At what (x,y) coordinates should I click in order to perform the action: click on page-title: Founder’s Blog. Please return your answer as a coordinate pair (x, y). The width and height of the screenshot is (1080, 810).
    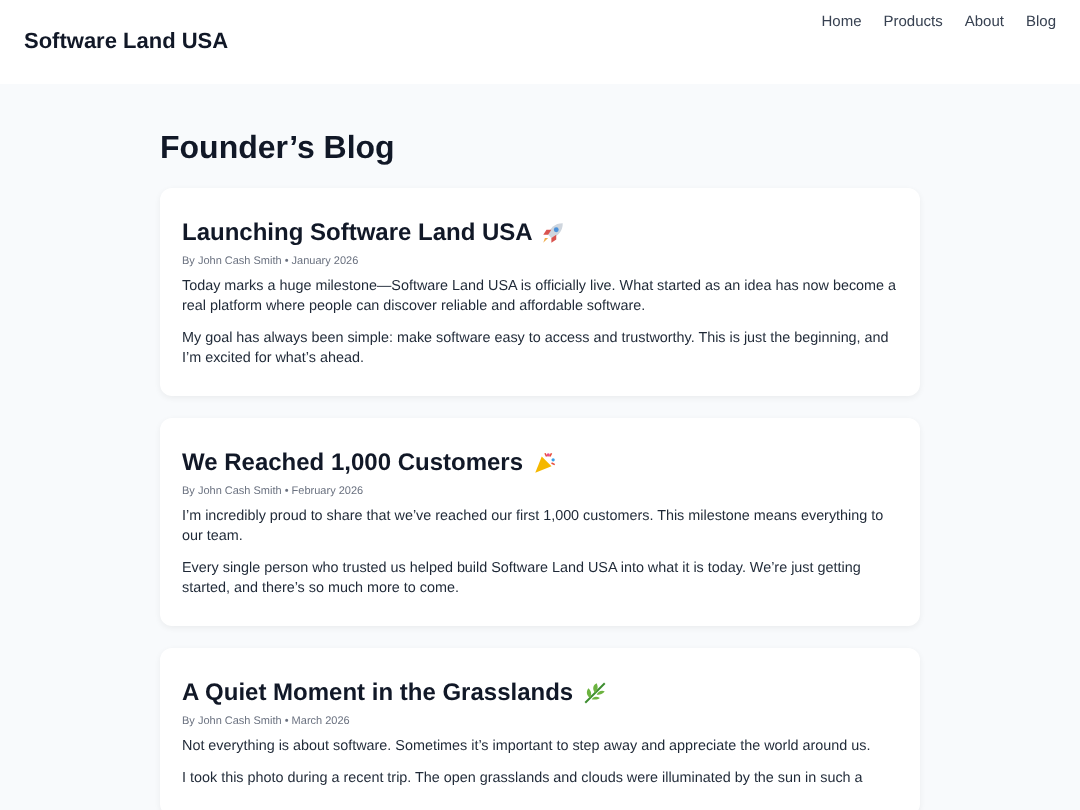
    Looking at the image, I should click on (278, 150).